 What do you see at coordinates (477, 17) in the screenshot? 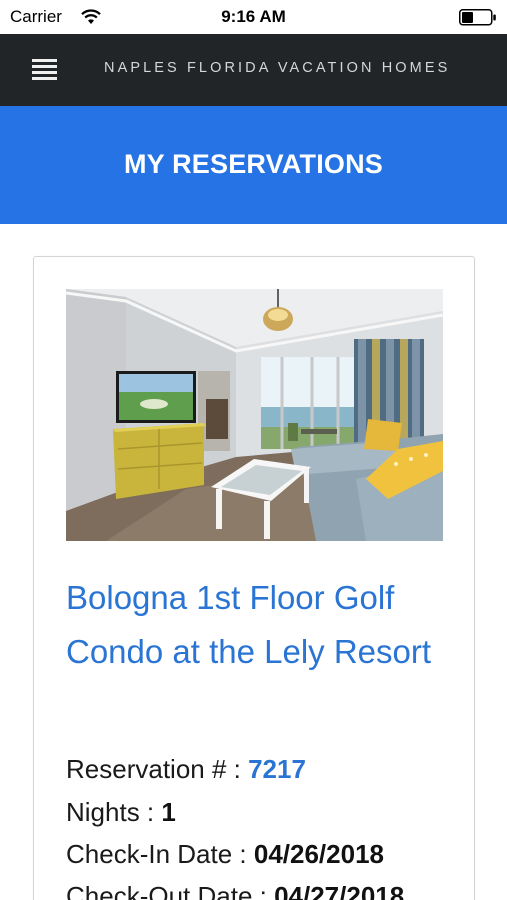
I see `battery-icon` at bounding box center [477, 17].